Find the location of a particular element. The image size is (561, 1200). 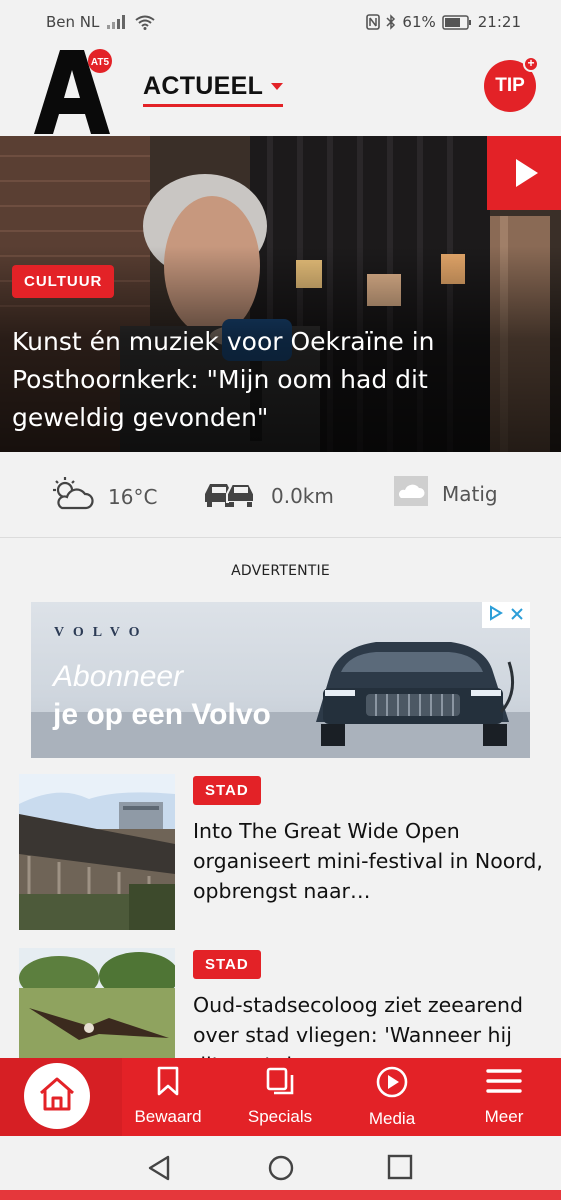

category-badge: CULTUUR is located at coordinates (63, 281).